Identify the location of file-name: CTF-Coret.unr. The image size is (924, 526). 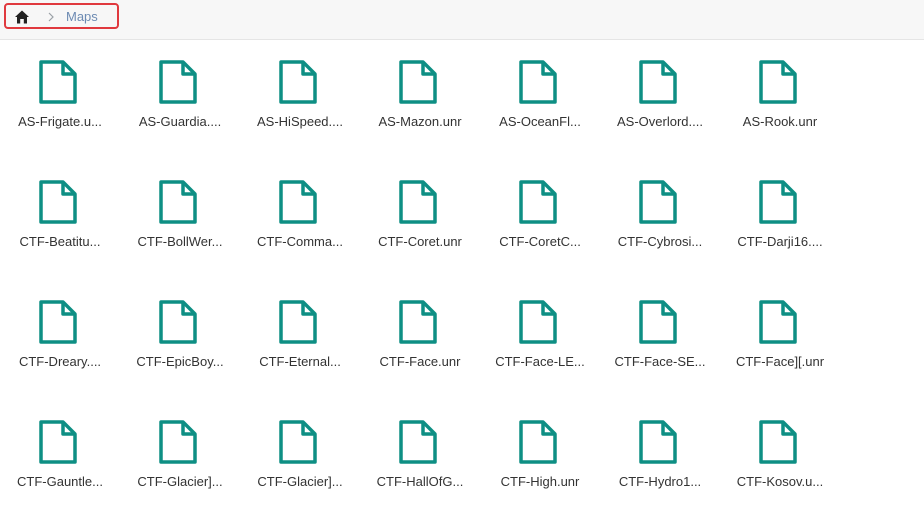
(420, 241).